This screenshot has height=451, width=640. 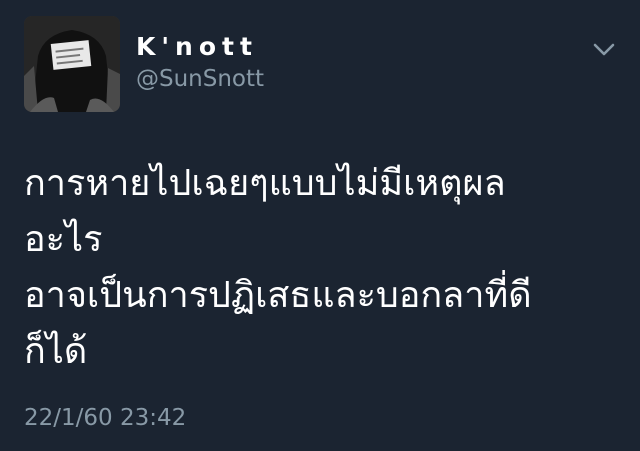 I want to click on author-display-name: K'nott, so click(x=197, y=47).